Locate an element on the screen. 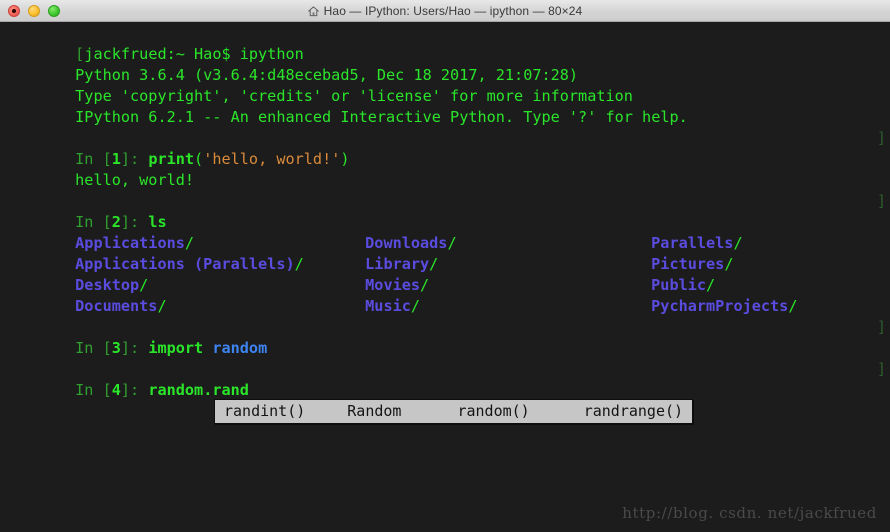 Image resolution: width=890 pixels, height=532 pixels. terminal-prompt-line: In [1]: print('hello, world!') ] is located at coordinates (480, 148).